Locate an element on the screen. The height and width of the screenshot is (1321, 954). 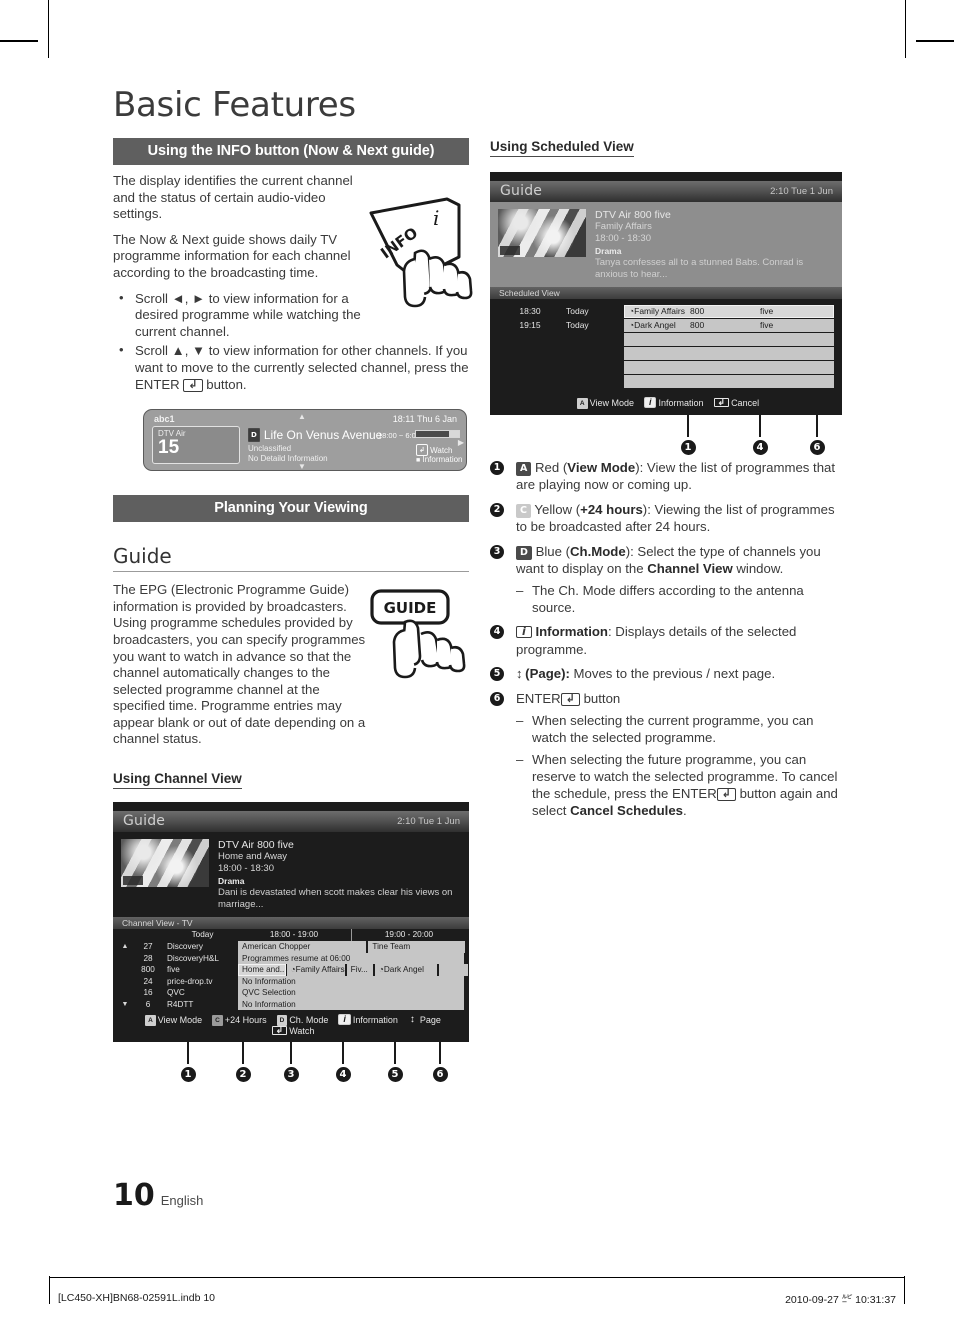
table-row: ▲ 27 Discovery American Chopper Tine Team is located at coordinates (291, 947).